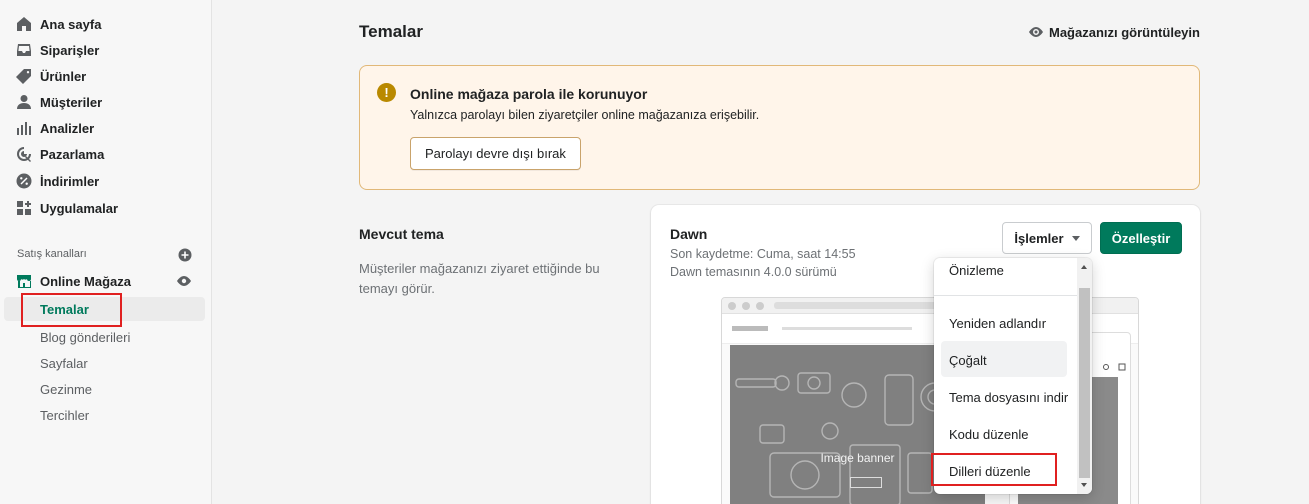 This screenshot has width=1309, height=504. Describe the element at coordinates (24, 24) in the screenshot. I see `home-icon` at that location.